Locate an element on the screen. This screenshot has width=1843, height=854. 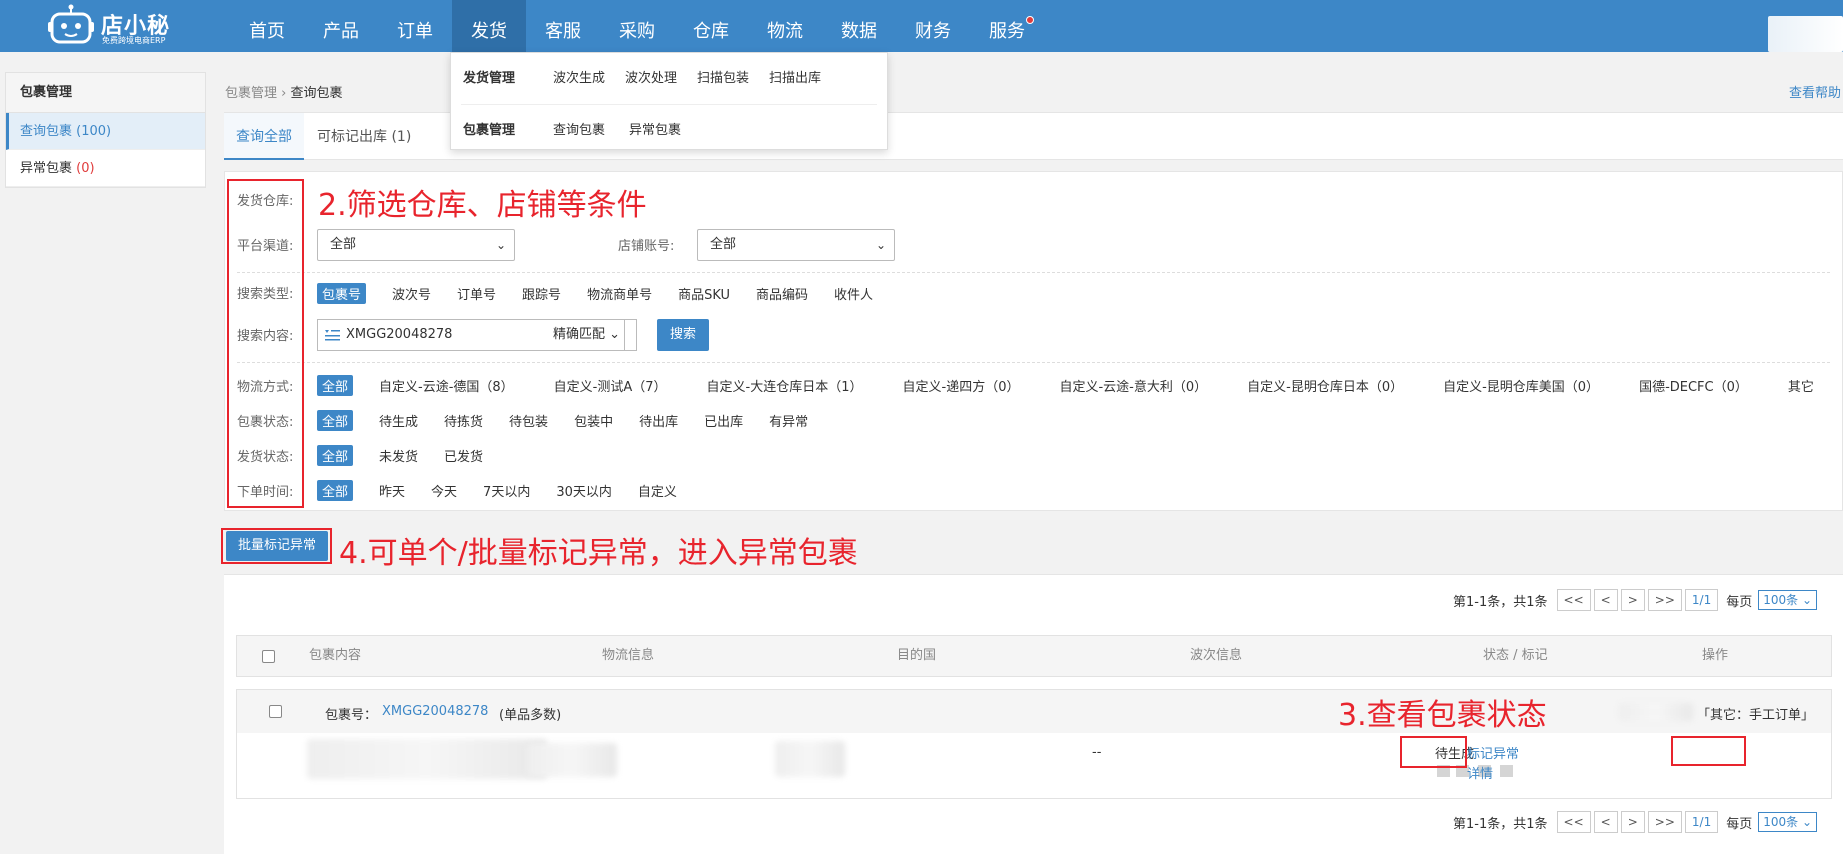
package-status-option: 包装中 is located at coordinates (593, 420).